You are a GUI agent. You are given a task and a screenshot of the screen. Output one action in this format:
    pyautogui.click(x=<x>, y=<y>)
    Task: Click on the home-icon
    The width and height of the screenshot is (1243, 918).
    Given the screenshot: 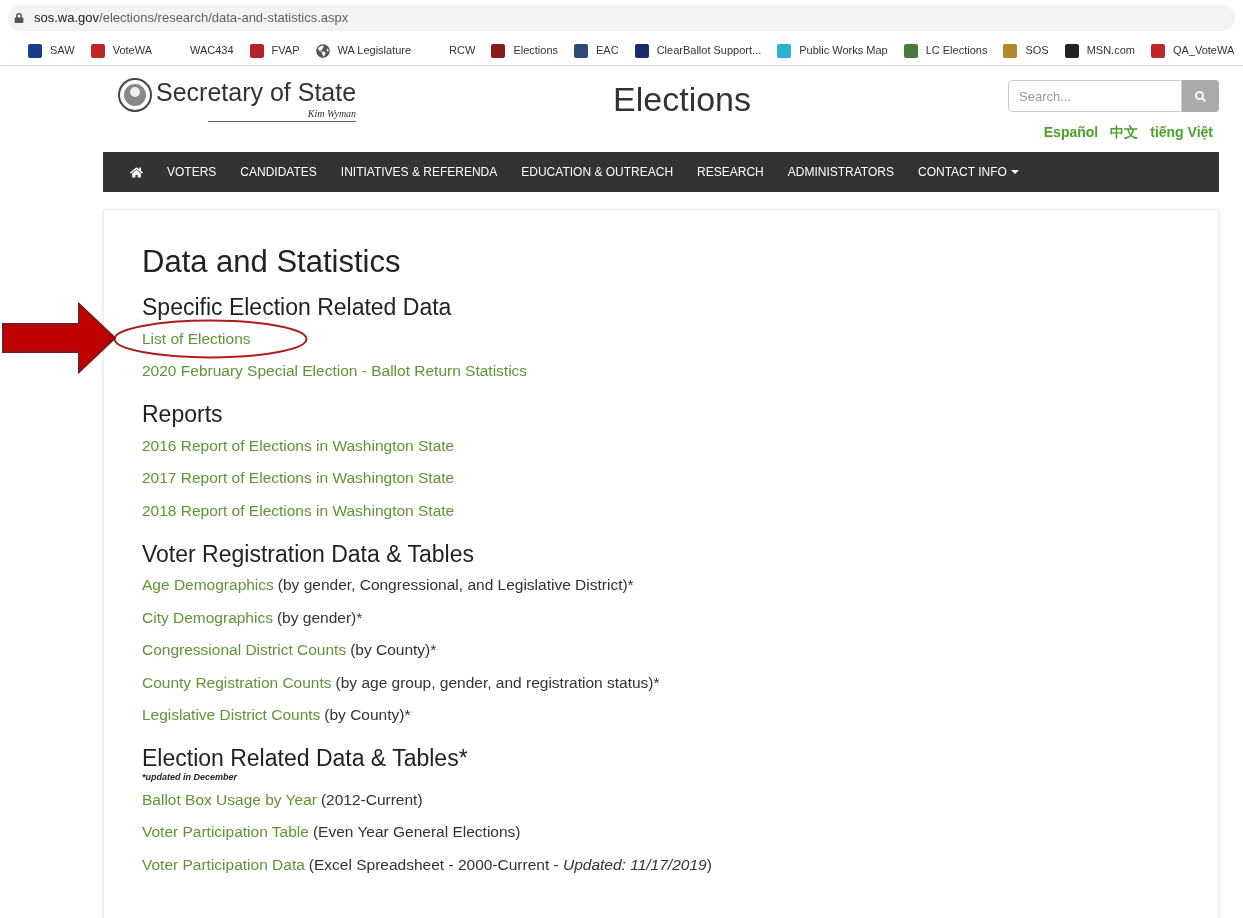 What is the action you would take?
    pyautogui.click(x=136, y=172)
    